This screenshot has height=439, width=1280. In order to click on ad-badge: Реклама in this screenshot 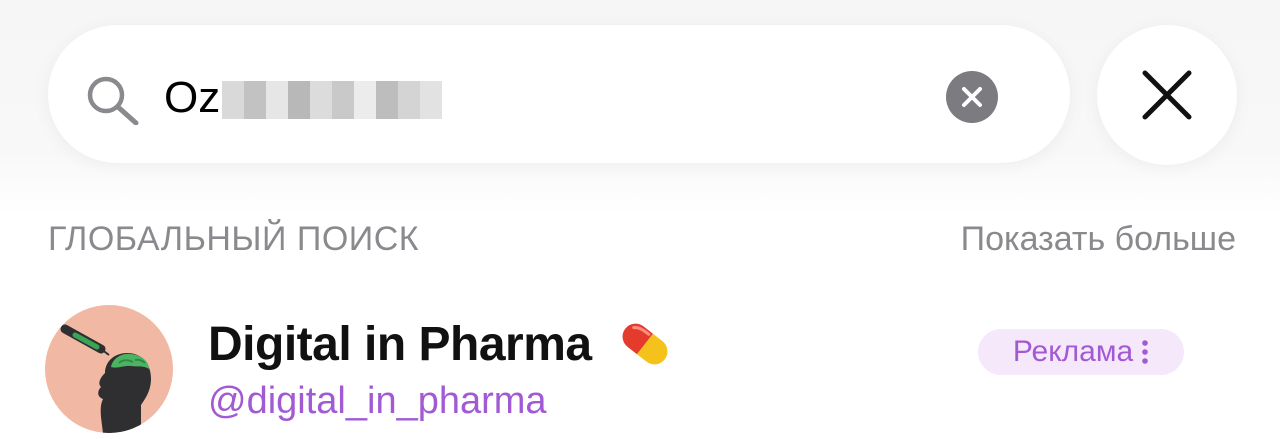, I will do `click(1081, 352)`.